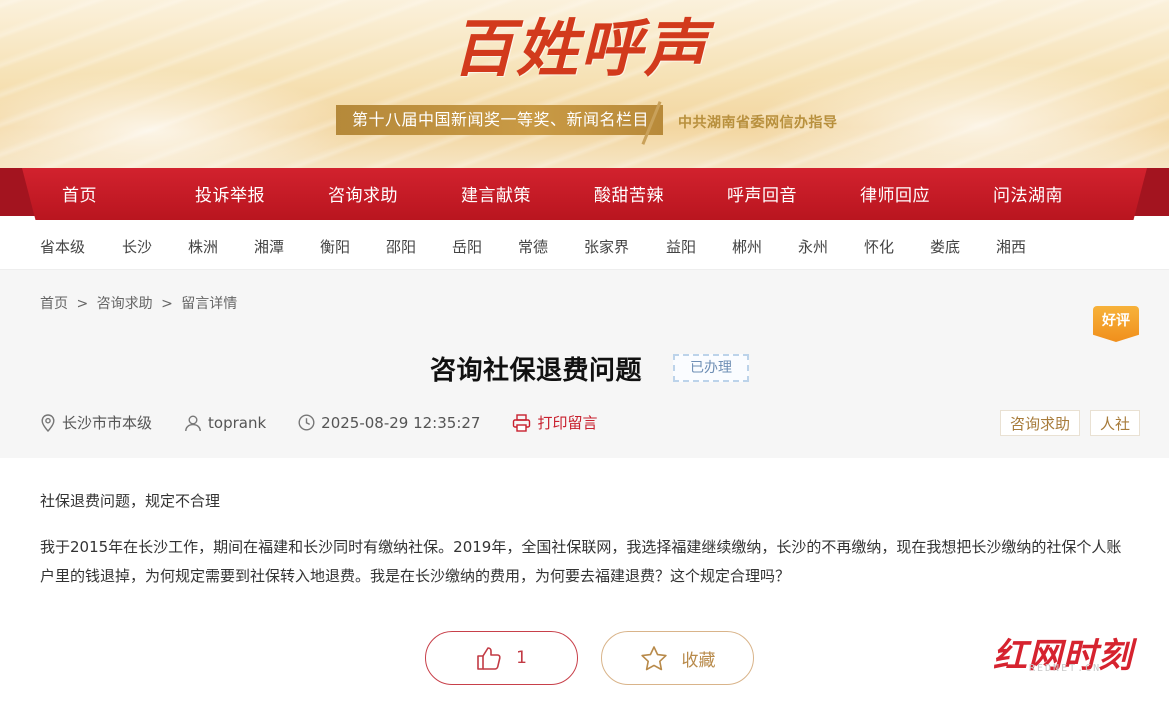  I want to click on post-title: 咨询社保退费问题, so click(536, 371).